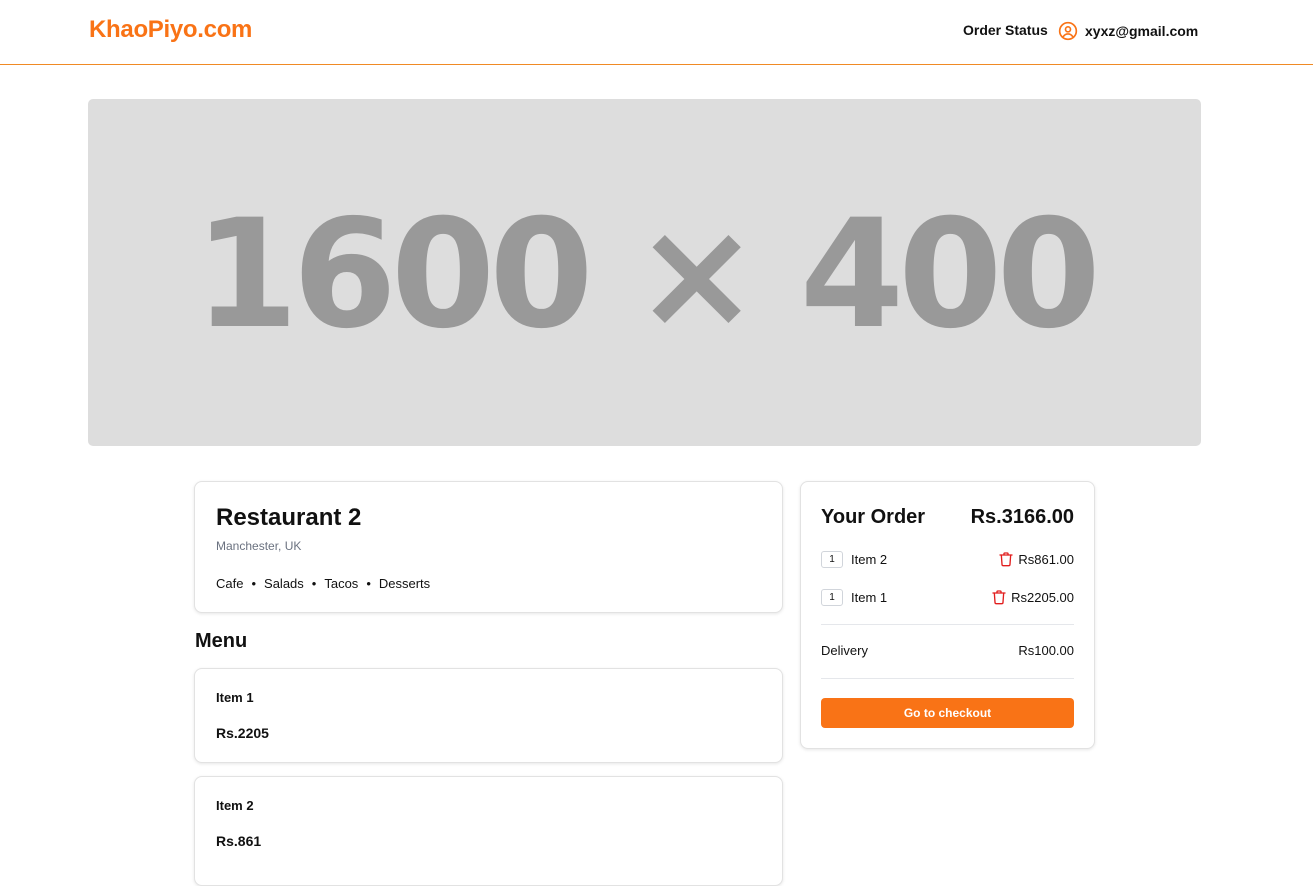  What do you see at coordinates (289, 517) in the screenshot?
I see `restaurant-name: Restaurant 2` at bounding box center [289, 517].